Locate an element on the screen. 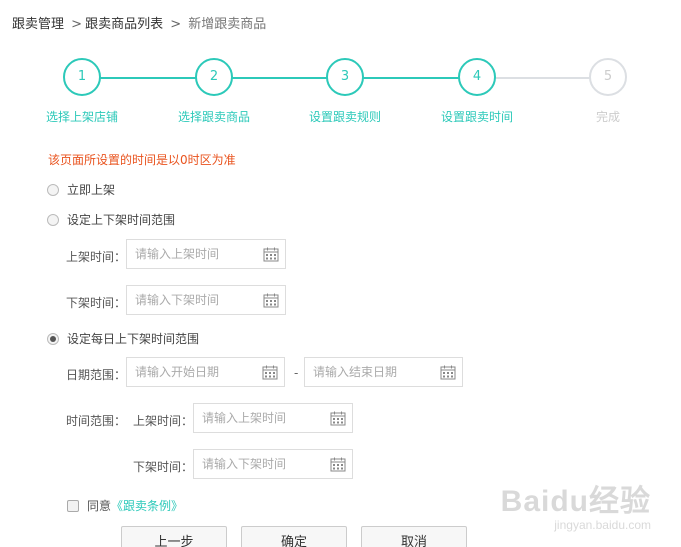  radio-daily is located at coordinates (53, 338).